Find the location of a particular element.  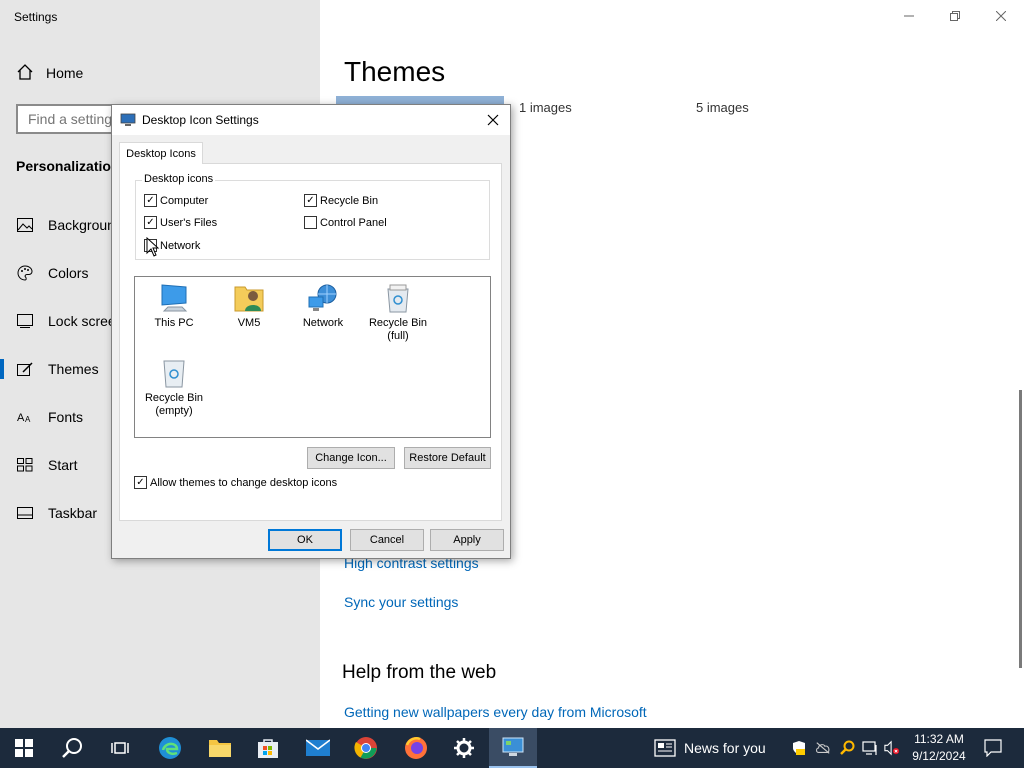

taskbar-mail is located at coordinates (318, 748).